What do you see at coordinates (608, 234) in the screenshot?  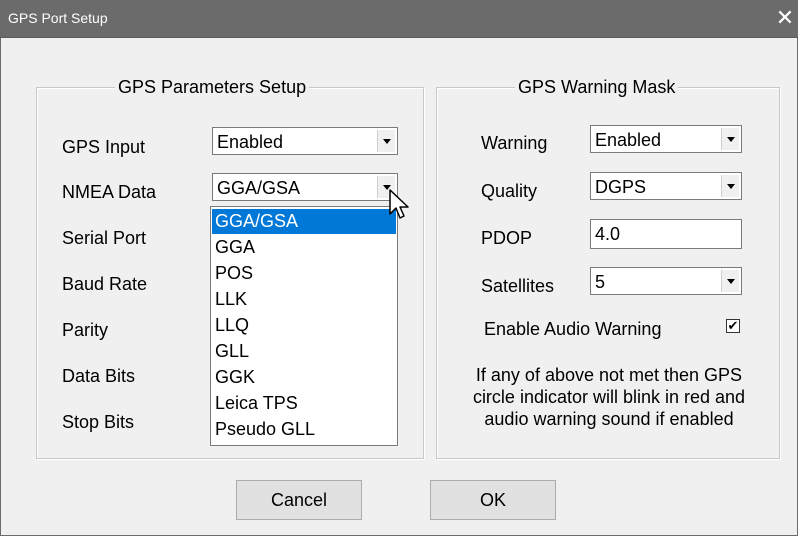 I see `pdop-value: 4.0` at bounding box center [608, 234].